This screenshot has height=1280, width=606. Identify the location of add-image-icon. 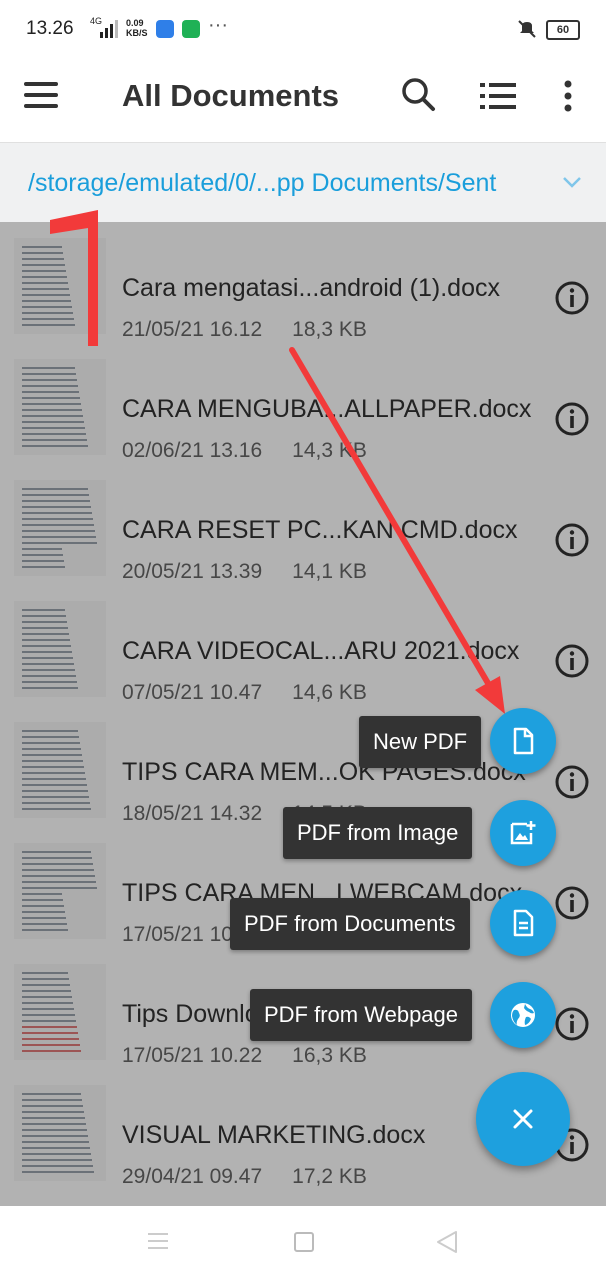
(523, 833).